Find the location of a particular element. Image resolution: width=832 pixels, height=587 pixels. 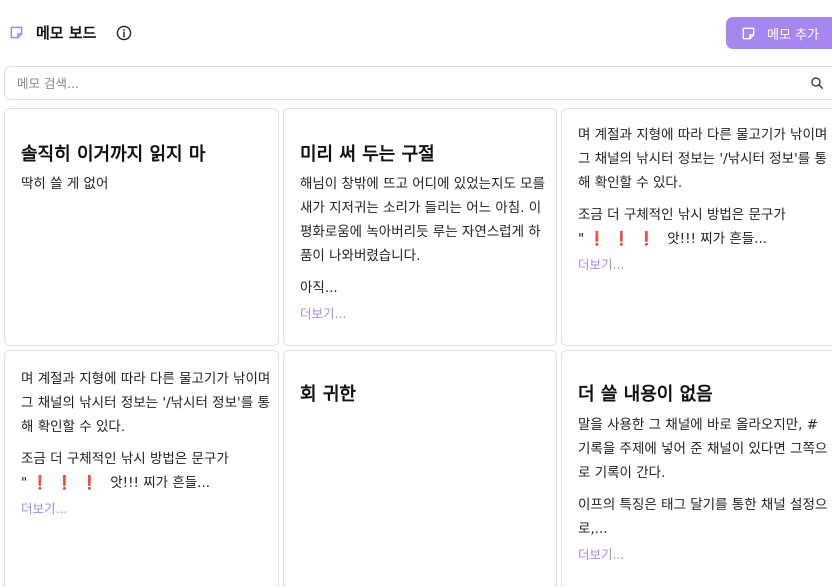

memo-title: 회 귀한 is located at coordinates (328, 394).